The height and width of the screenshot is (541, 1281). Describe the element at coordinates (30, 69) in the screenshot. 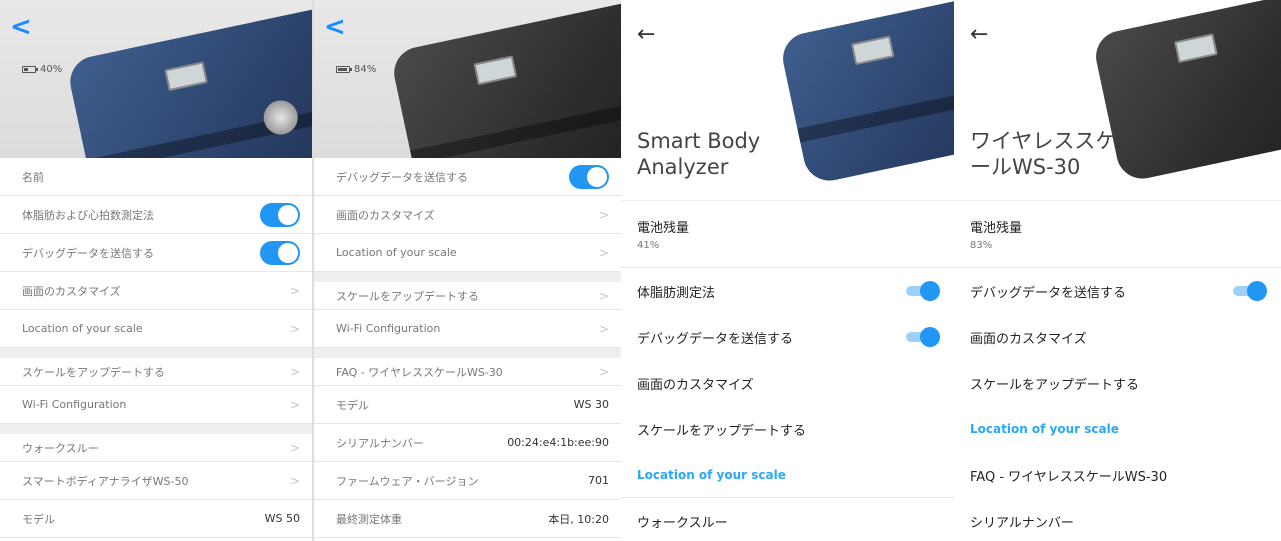

I see `battery-icon` at that location.